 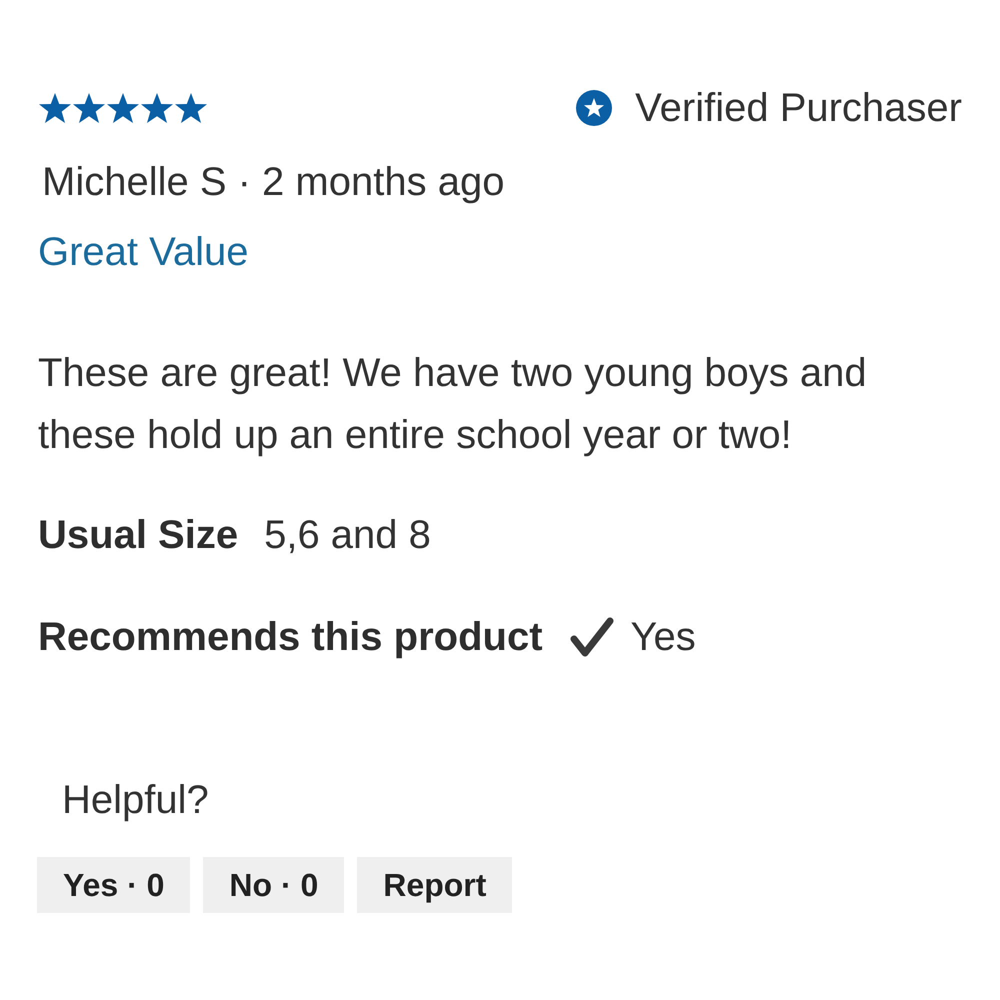 What do you see at coordinates (135, 800) in the screenshot?
I see `helpful-prompt: Helpful?` at bounding box center [135, 800].